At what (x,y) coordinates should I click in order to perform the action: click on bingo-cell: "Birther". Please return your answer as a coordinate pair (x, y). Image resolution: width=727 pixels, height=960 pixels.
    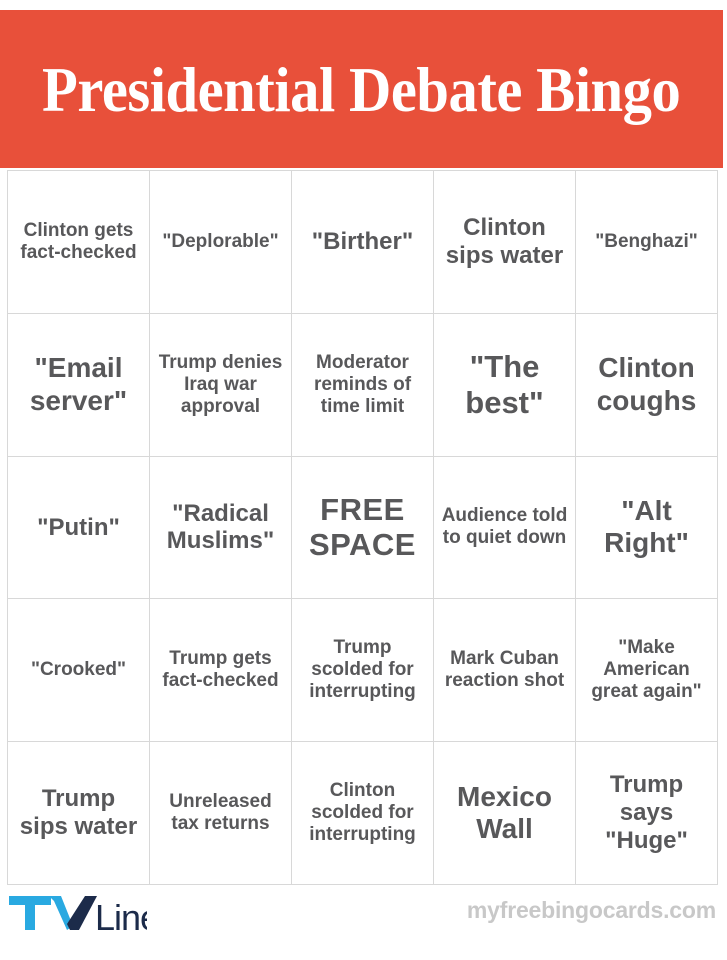
    Looking at the image, I should click on (363, 242).